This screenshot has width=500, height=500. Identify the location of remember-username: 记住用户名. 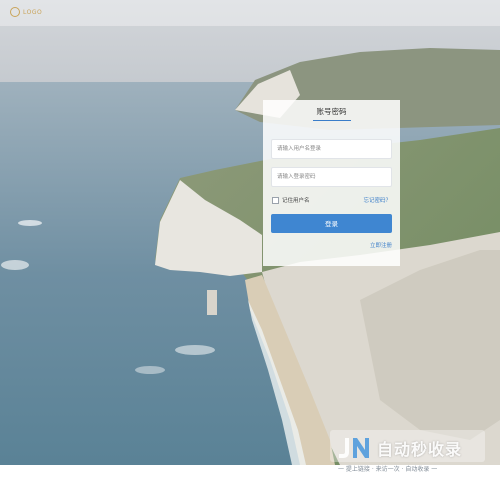
(291, 200).